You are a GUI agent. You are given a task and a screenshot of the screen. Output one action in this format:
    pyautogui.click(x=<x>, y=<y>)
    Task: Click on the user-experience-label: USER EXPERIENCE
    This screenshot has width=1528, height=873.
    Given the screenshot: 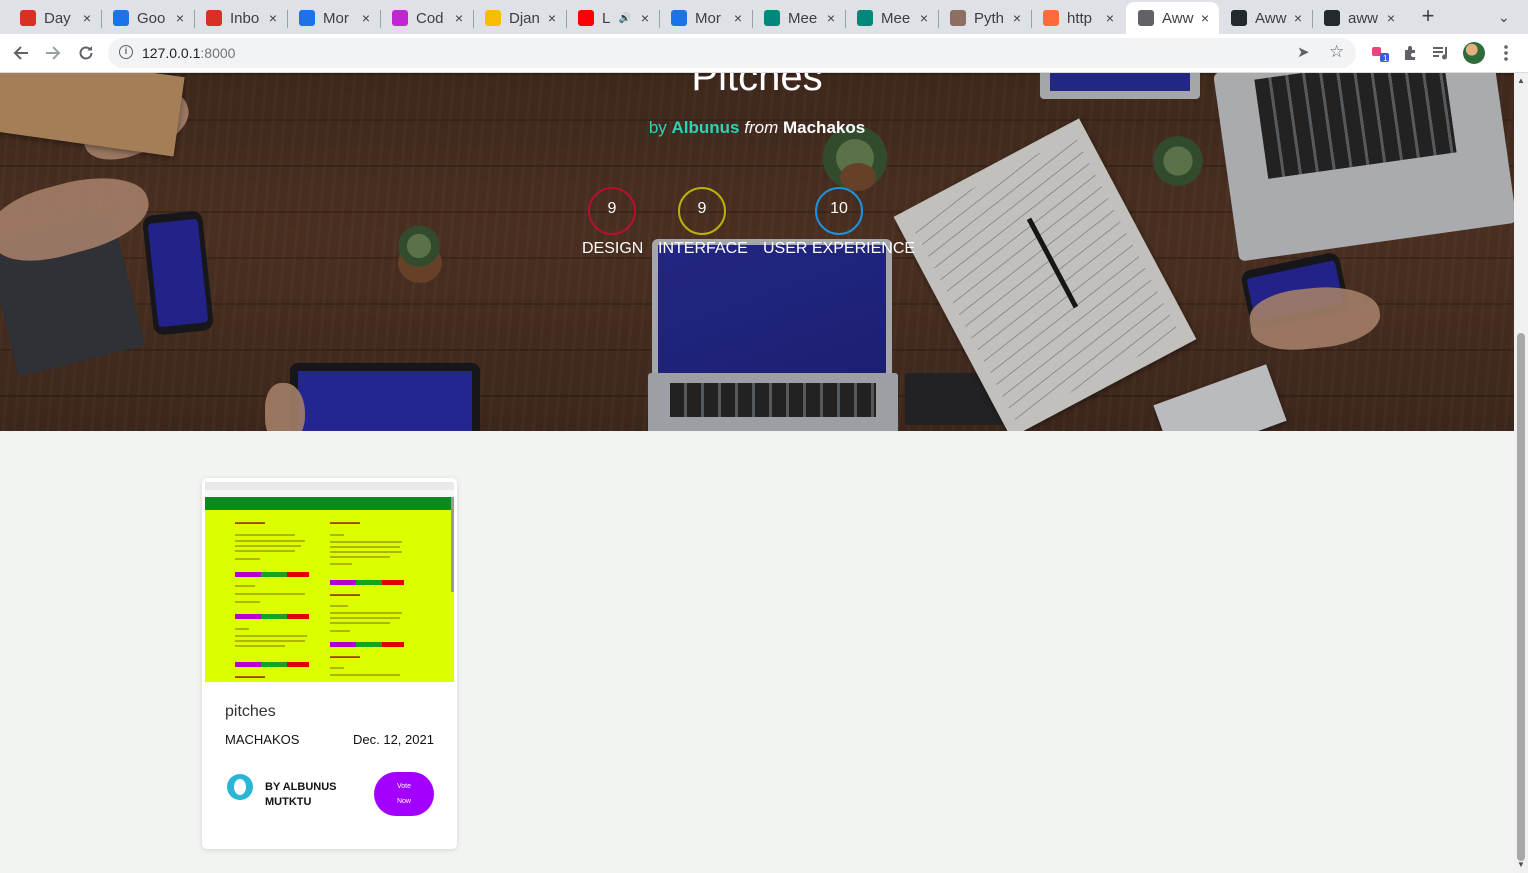 What is the action you would take?
    pyautogui.click(x=839, y=248)
    